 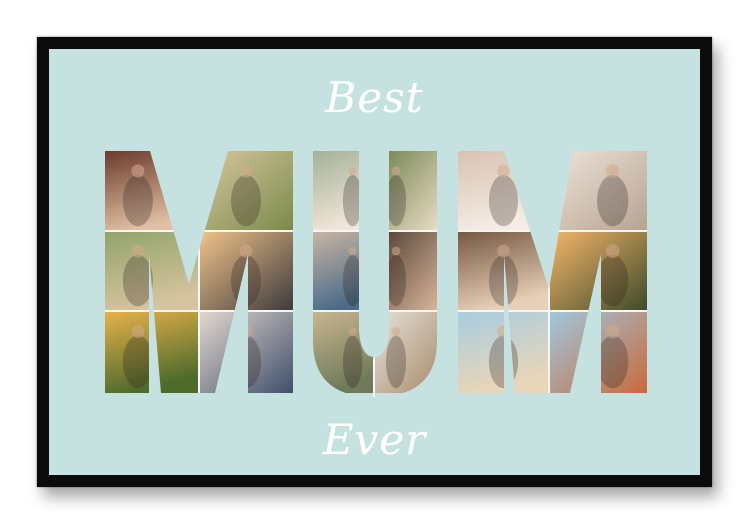 I want to click on outdoor-family-photo, so click(x=405, y=191).